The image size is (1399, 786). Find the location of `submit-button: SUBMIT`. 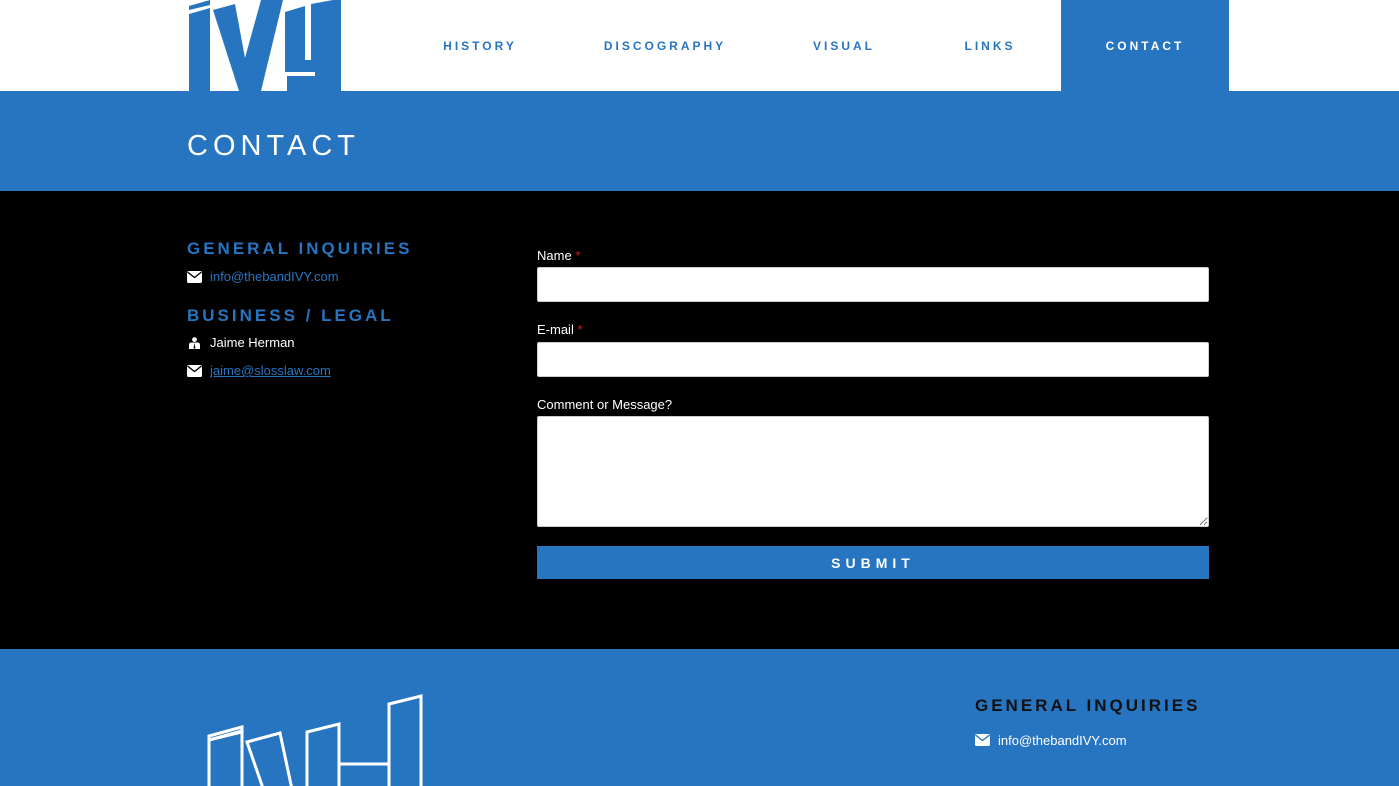

submit-button: SUBMIT is located at coordinates (873, 562).